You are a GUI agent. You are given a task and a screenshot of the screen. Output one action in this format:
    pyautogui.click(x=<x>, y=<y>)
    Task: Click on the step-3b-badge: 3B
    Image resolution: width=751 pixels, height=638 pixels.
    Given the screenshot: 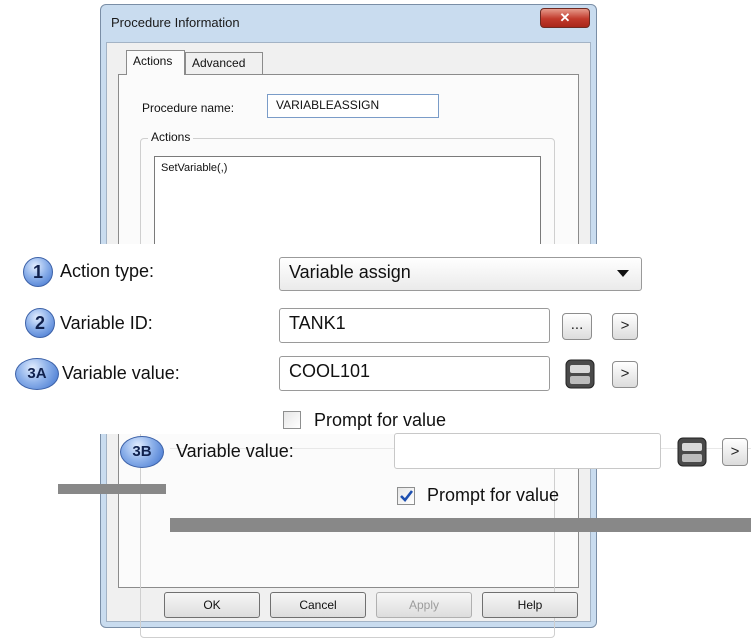 What is the action you would take?
    pyautogui.click(x=142, y=452)
    